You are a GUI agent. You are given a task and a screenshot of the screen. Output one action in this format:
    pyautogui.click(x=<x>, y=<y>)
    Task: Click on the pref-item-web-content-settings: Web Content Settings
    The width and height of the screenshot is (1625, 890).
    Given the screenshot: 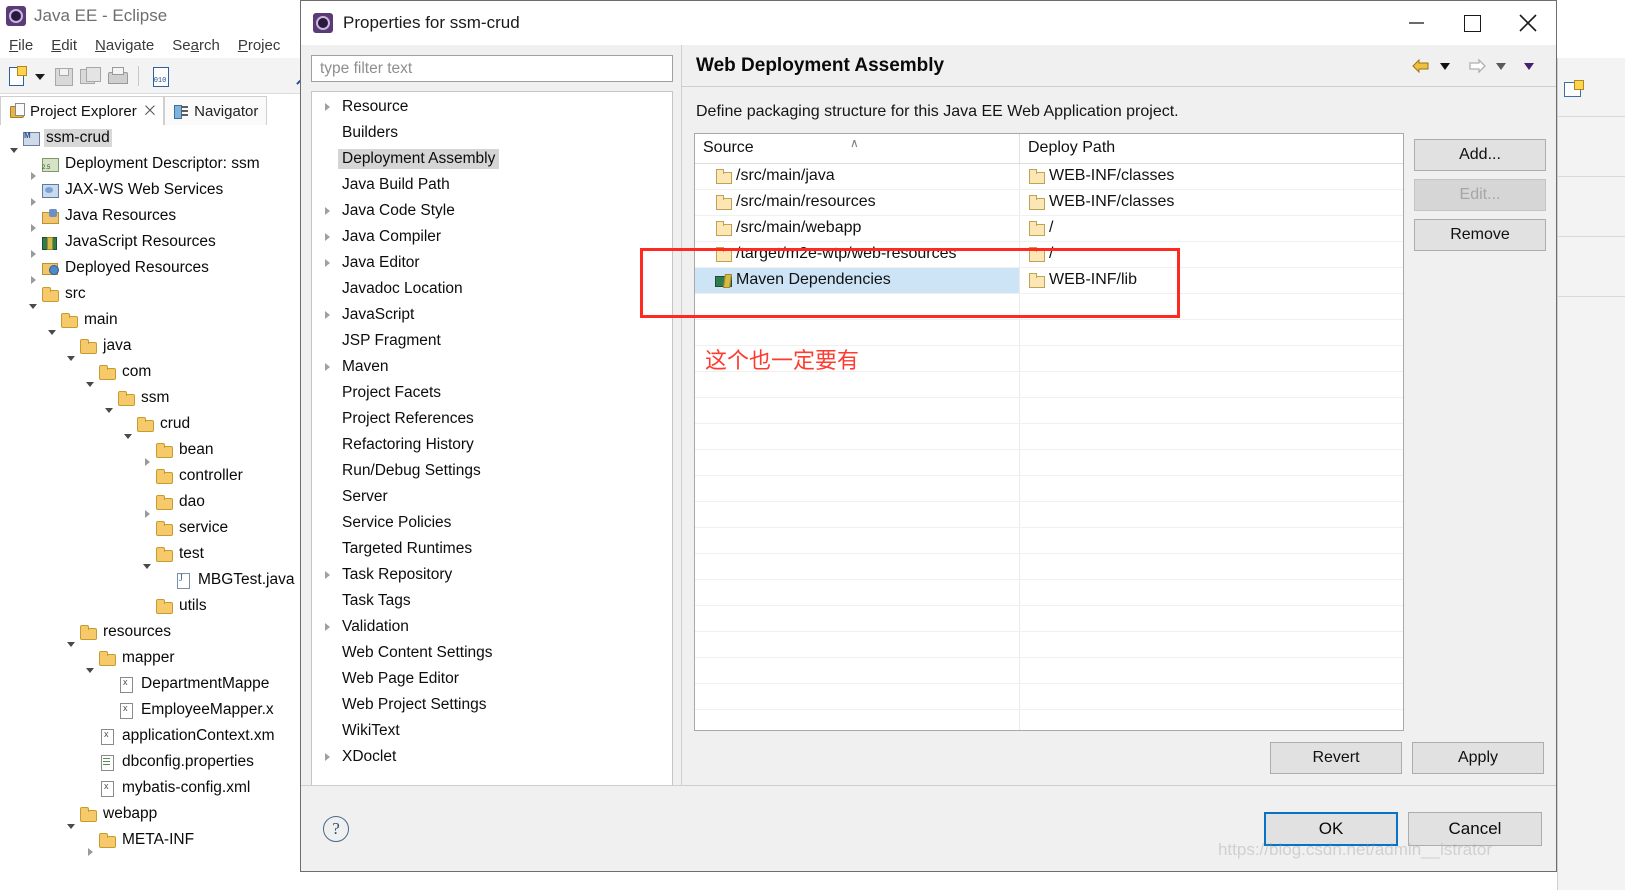 What is the action you would take?
    pyautogui.click(x=492, y=653)
    